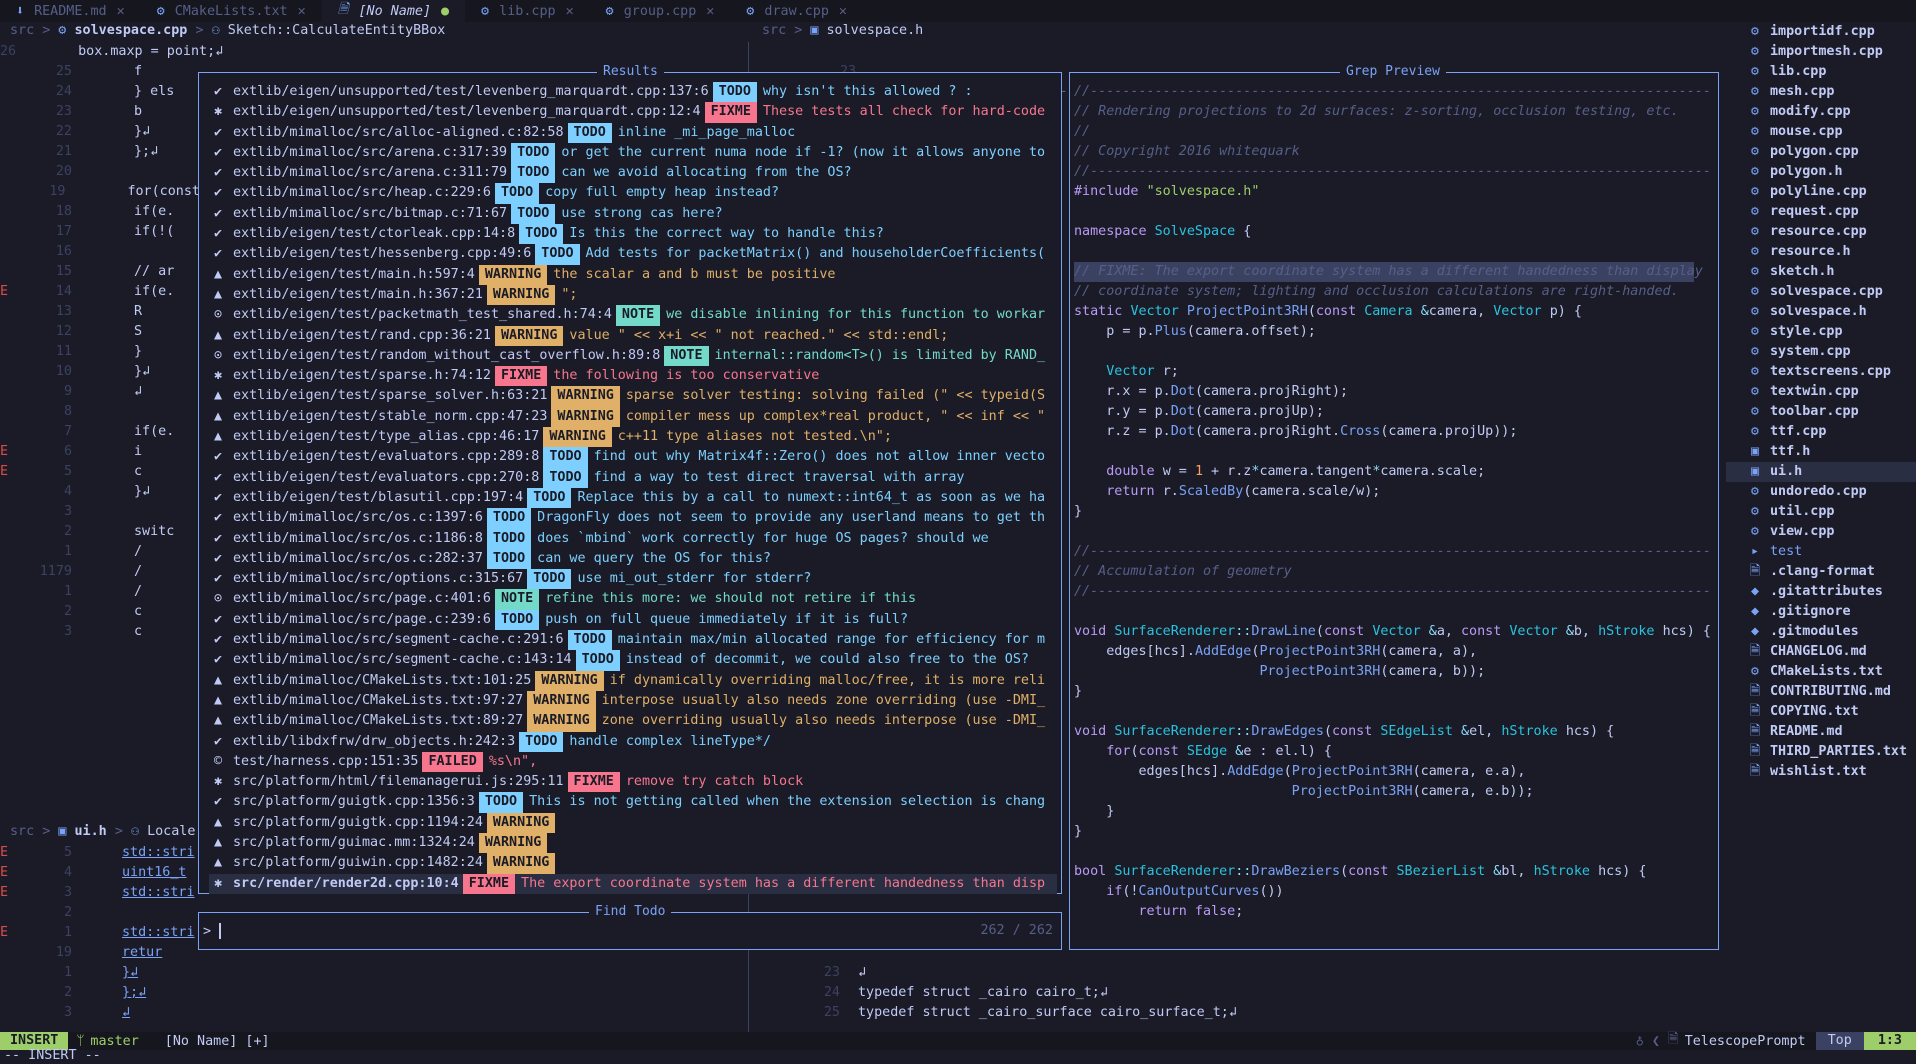 This screenshot has width=1916, height=1064. Describe the element at coordinates (1821, 632) in the screenshot. I see `tree-item-gitmodules: ◆ .gitmodules` at that location.